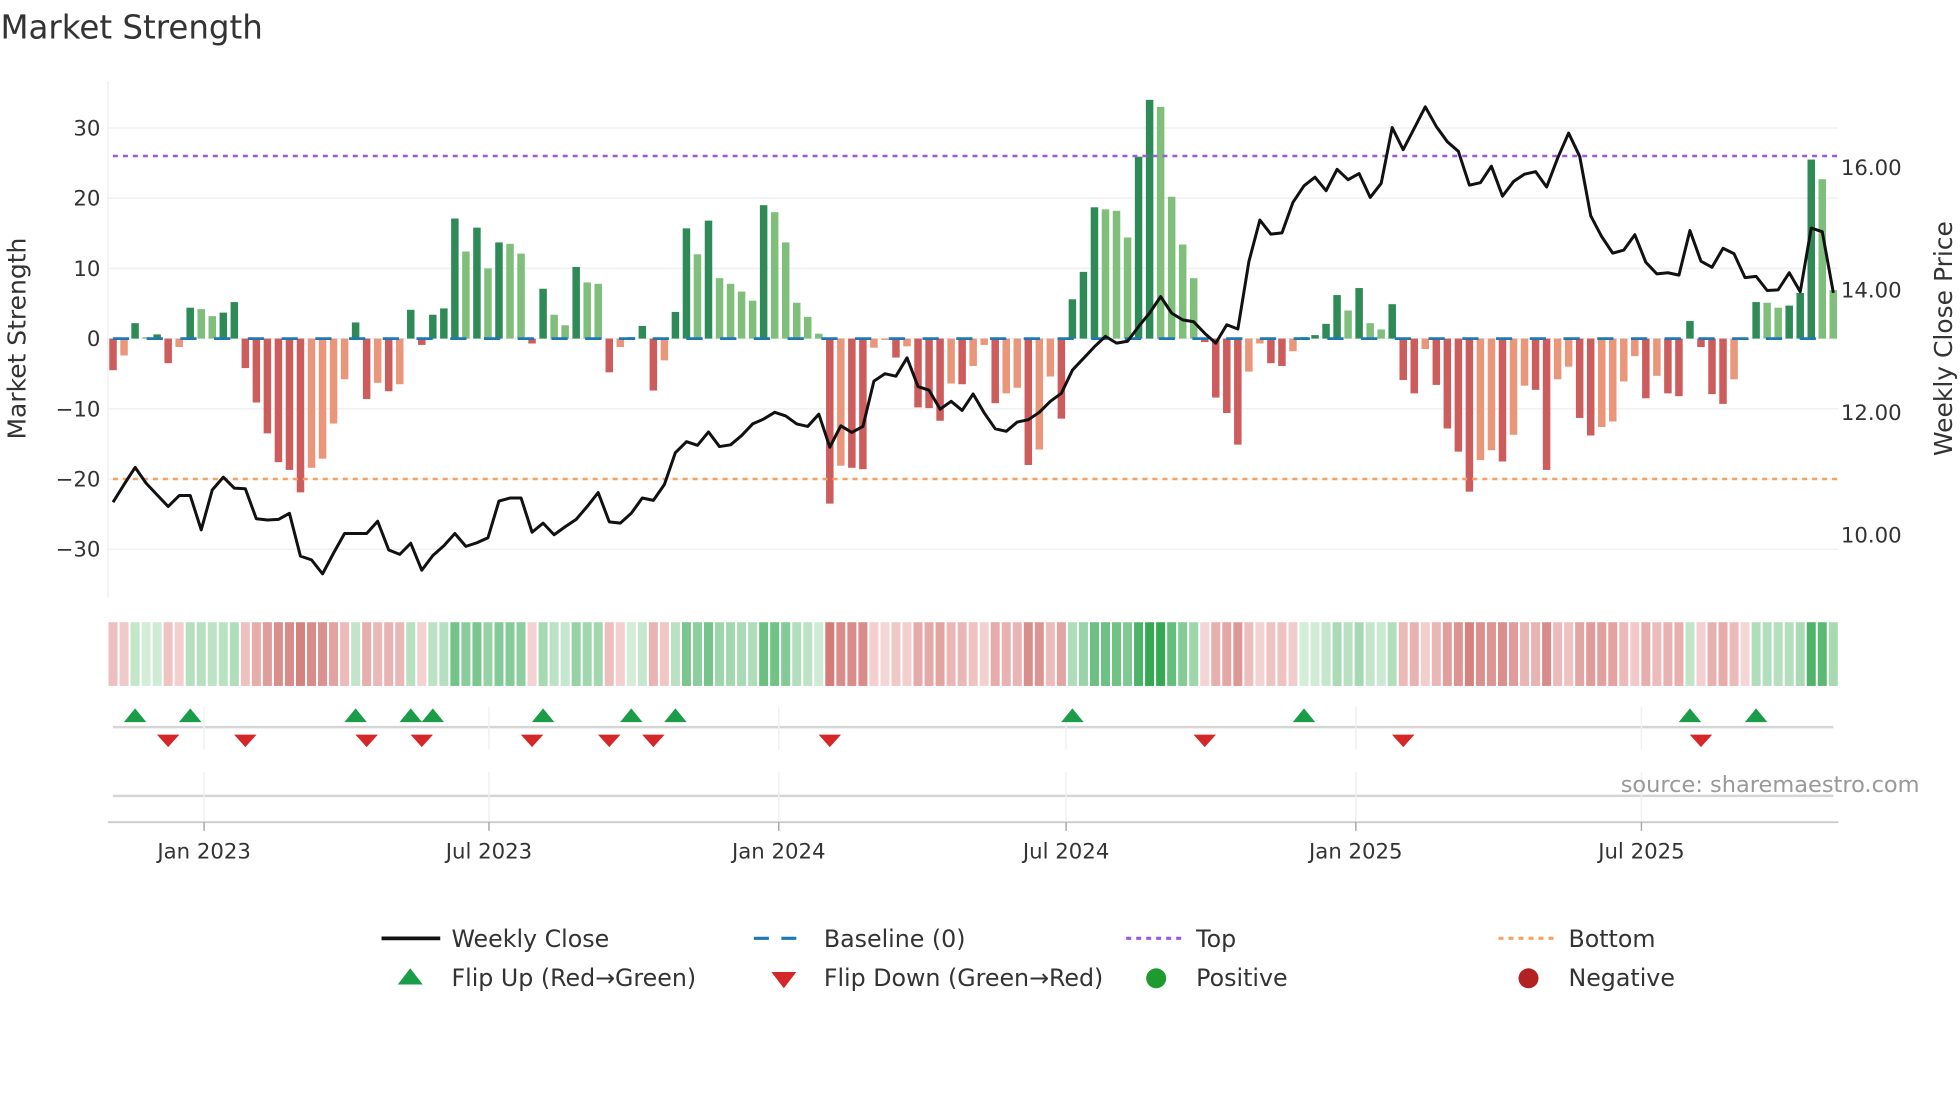 The image size is (1960, 1102). What do you see at coordinates (488, 851) in the screenshot?
I see `x-tick-label: Jul 2023` at bounding box center [488, 851].